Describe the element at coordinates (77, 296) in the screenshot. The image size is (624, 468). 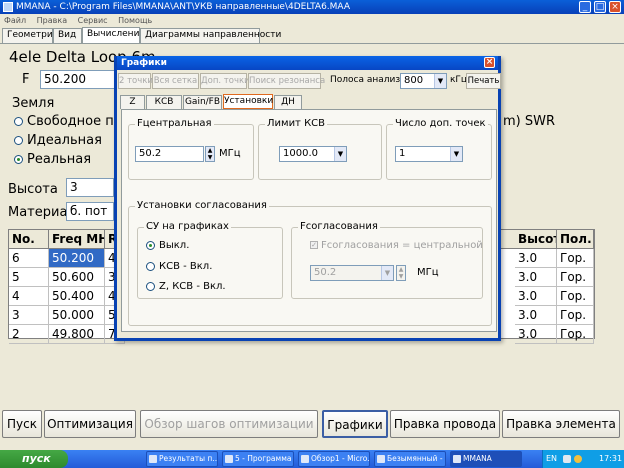
I see `table-cell: 50.400` at that location.